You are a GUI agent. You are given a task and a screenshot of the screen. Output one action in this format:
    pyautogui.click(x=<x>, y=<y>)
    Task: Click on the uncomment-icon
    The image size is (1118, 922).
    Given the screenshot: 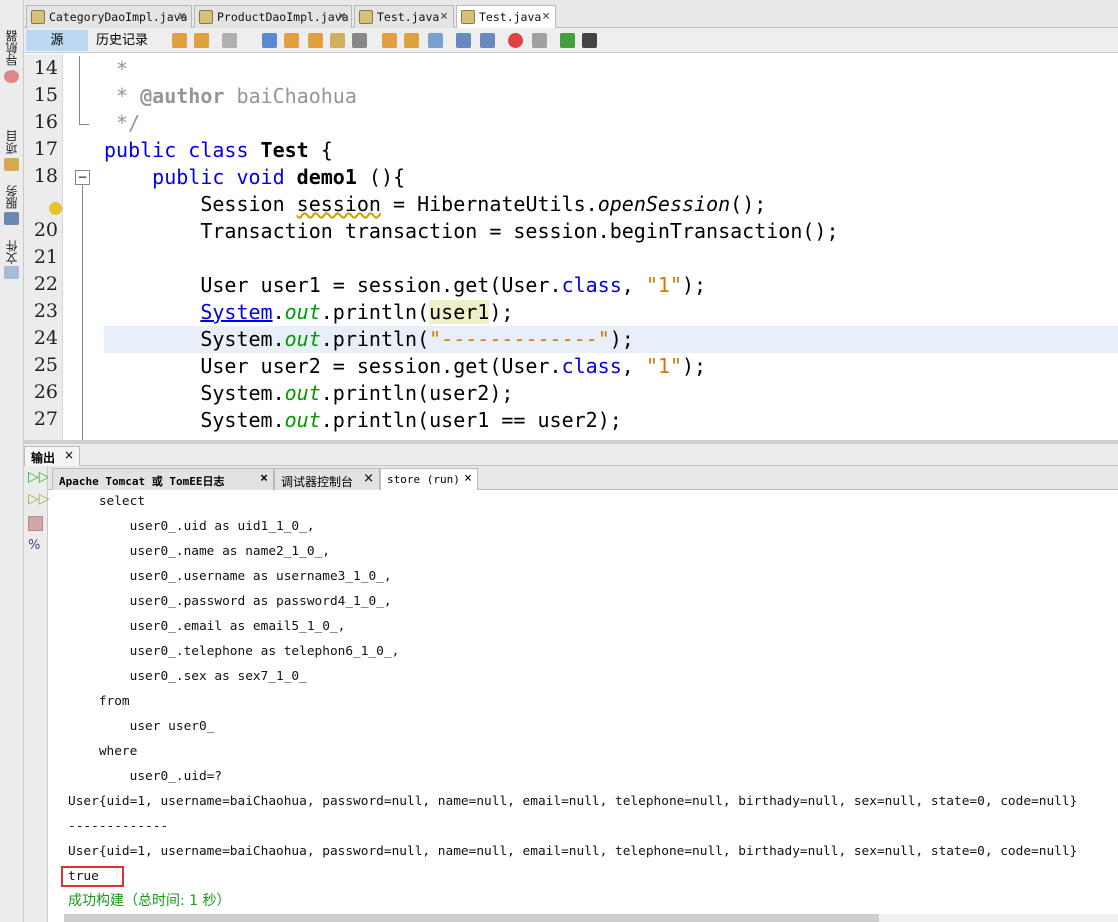 What is the action you would take?
    pyautogui.click(x=589, y=40)
    